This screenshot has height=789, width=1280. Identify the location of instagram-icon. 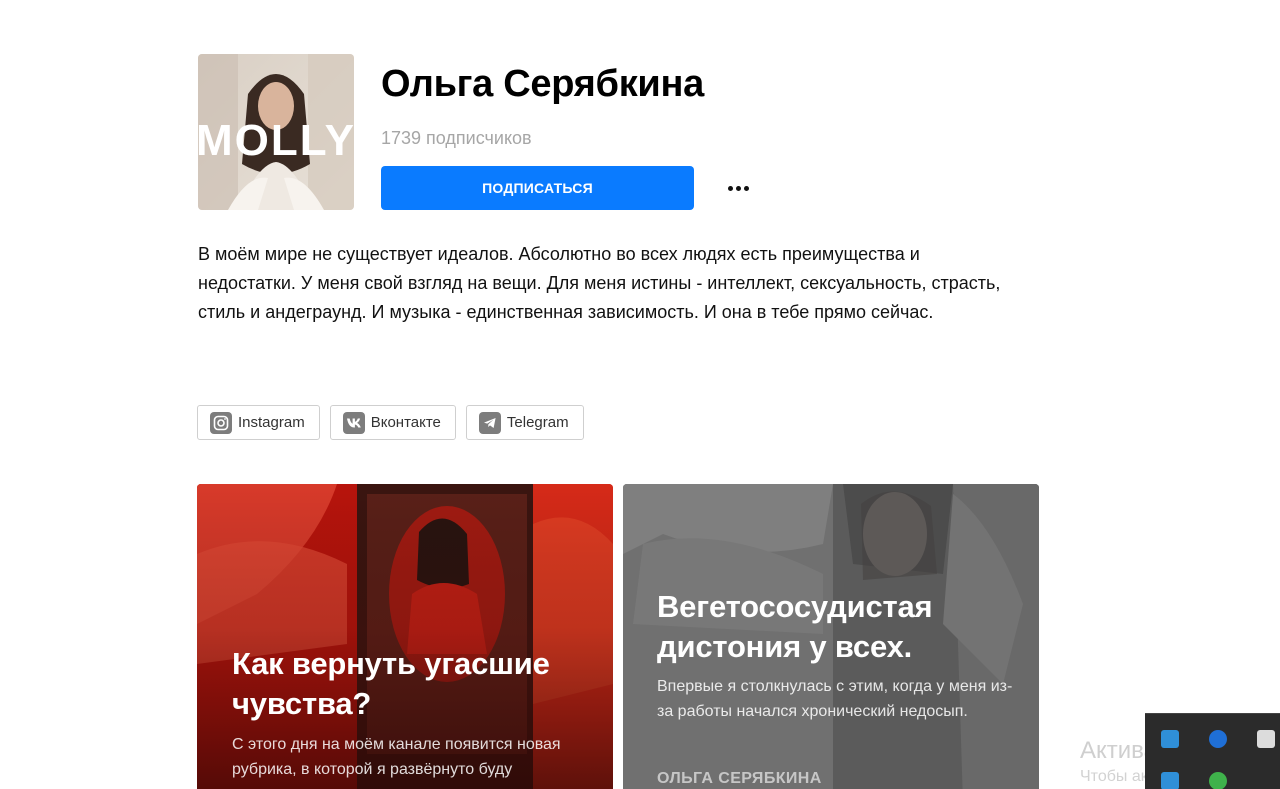
(221, 422).